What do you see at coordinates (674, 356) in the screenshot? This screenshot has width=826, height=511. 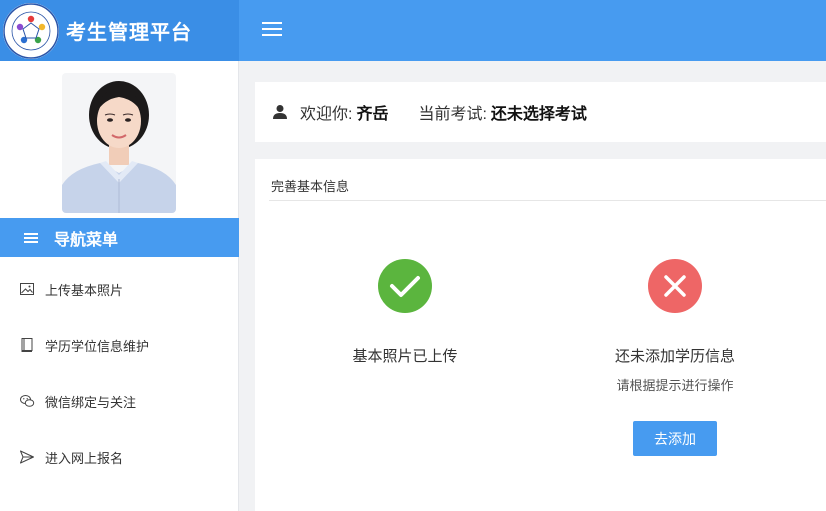 I see `education-status-message: 还未添加学历信息` at bounding box center [674, 356].